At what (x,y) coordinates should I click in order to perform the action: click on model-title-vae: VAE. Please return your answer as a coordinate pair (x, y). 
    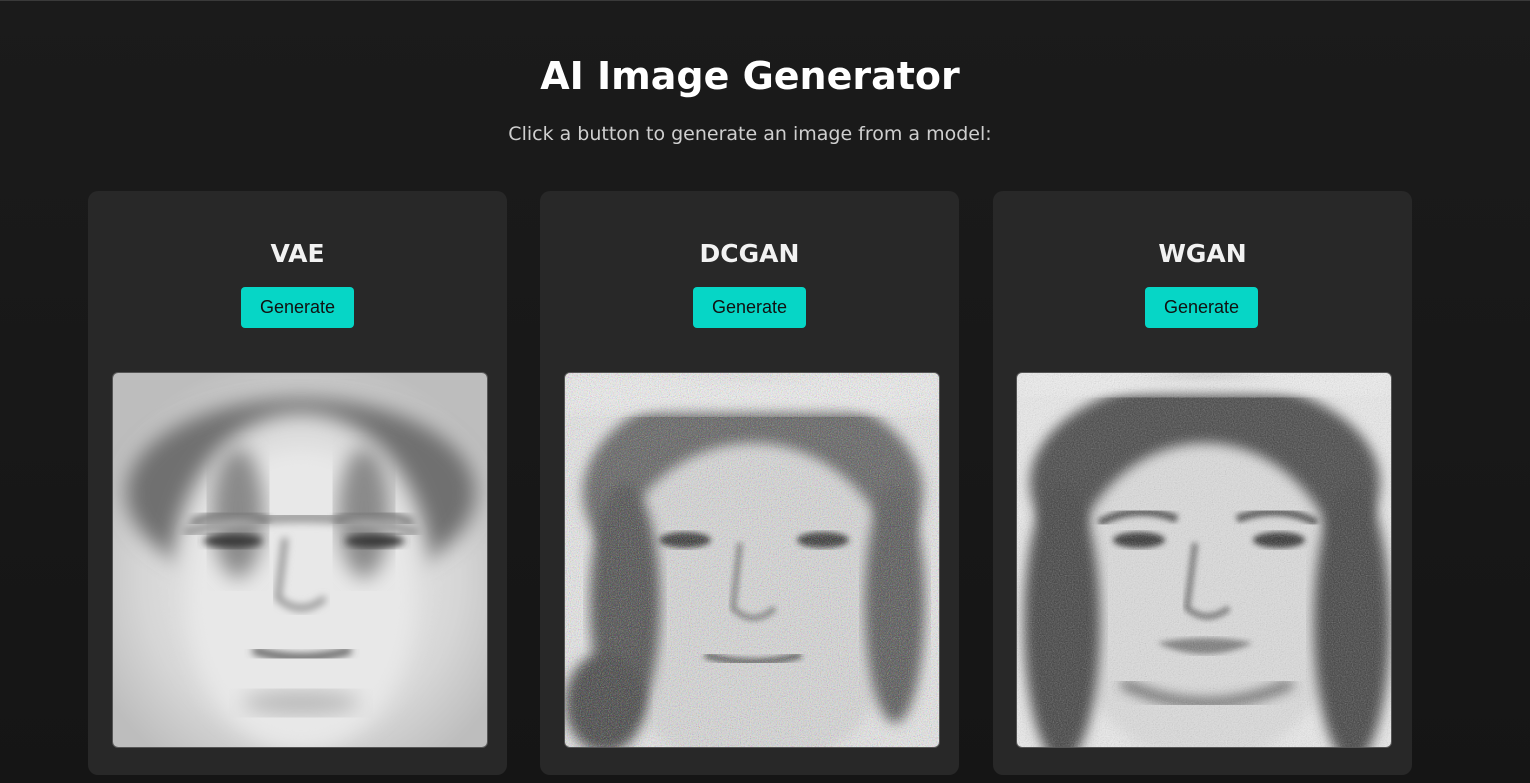
    Looking at the image, I should click on (297, 253).